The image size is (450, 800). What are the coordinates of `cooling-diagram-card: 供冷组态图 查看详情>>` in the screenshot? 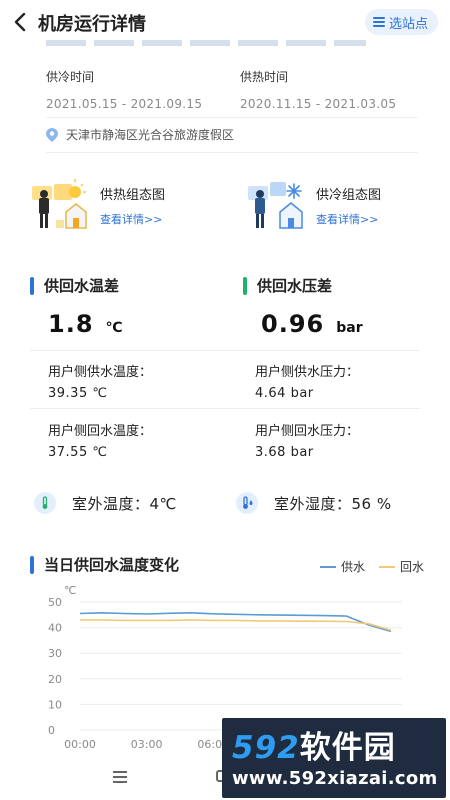 It's located at (313, 204).